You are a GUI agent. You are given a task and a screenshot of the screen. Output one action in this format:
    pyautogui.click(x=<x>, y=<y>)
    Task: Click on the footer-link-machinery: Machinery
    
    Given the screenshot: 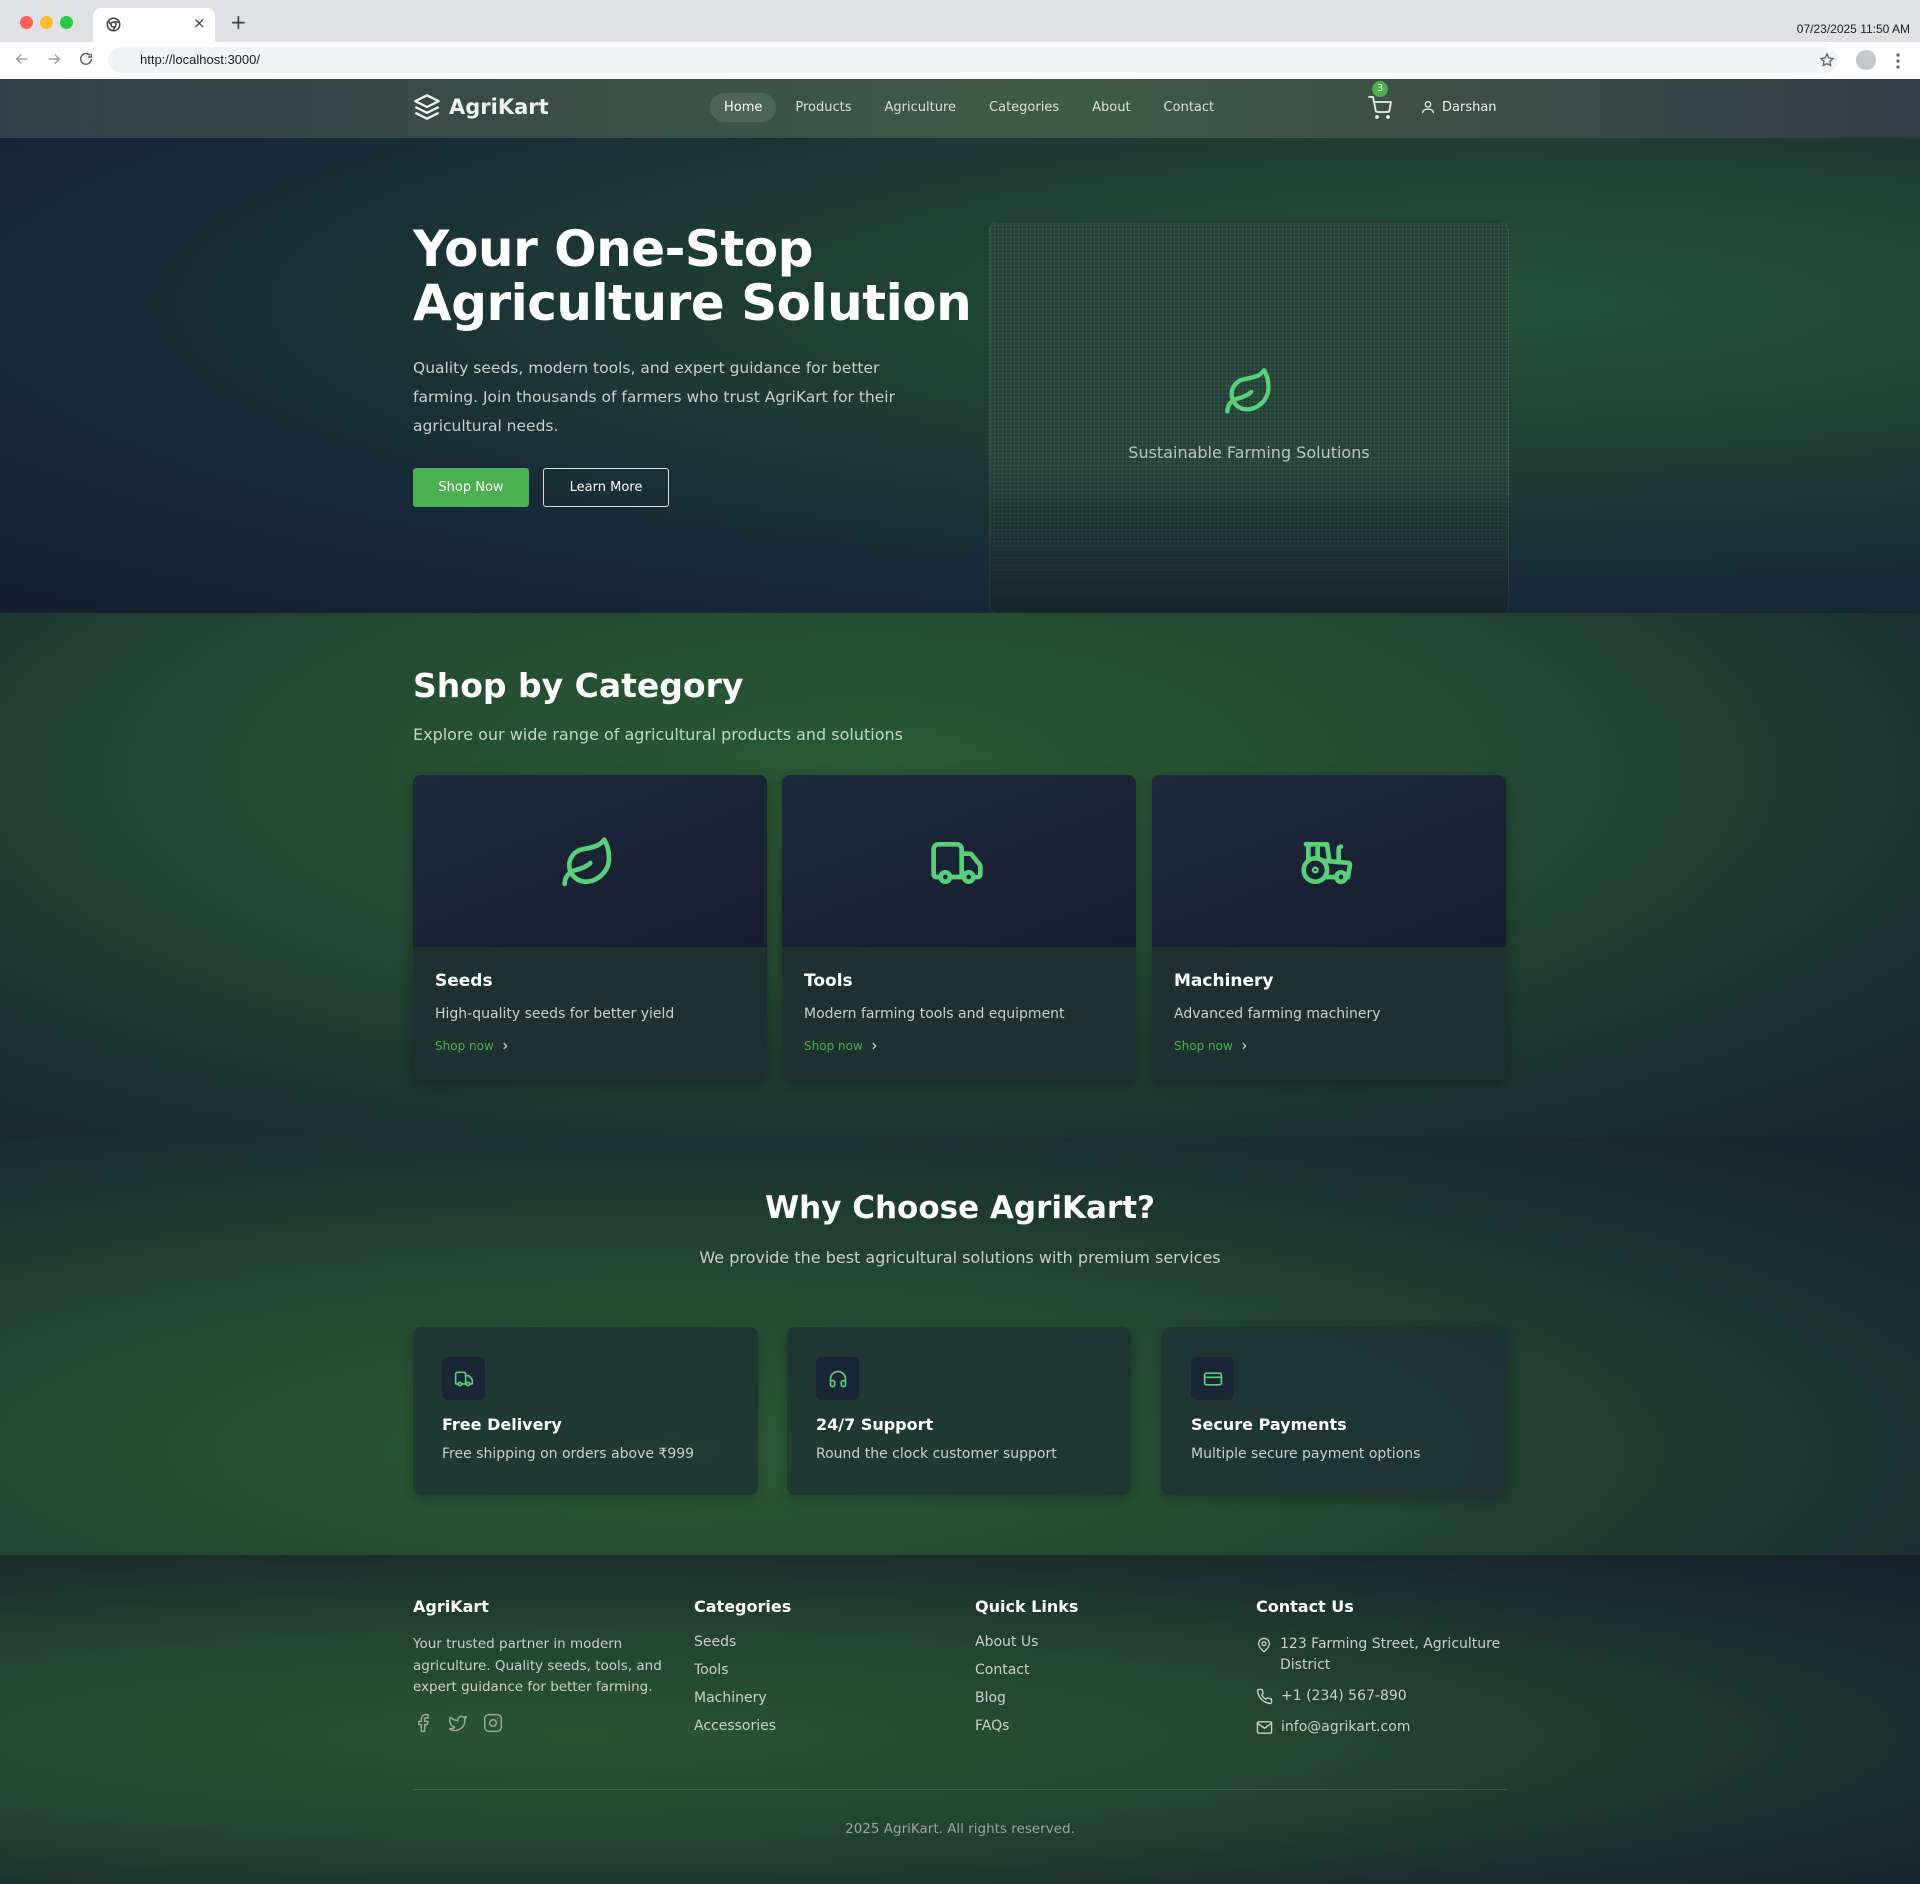 What is the action you would take?
    pyautogui.click(x=742, y=1698)
    